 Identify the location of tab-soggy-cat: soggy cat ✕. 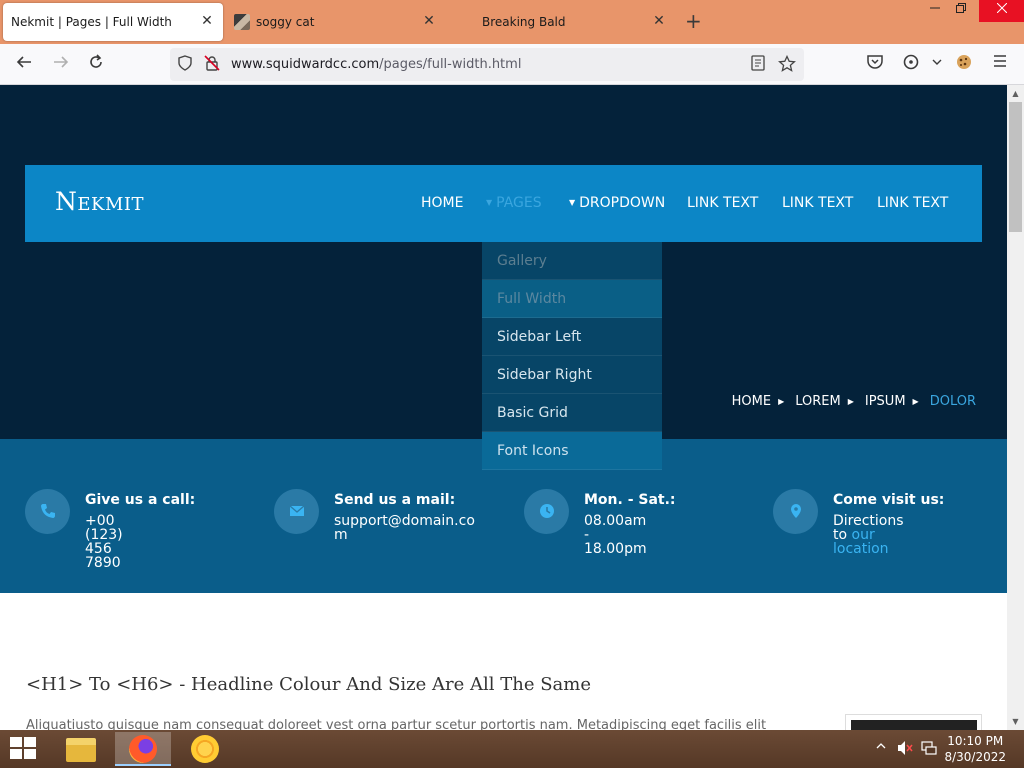
(337, 22).